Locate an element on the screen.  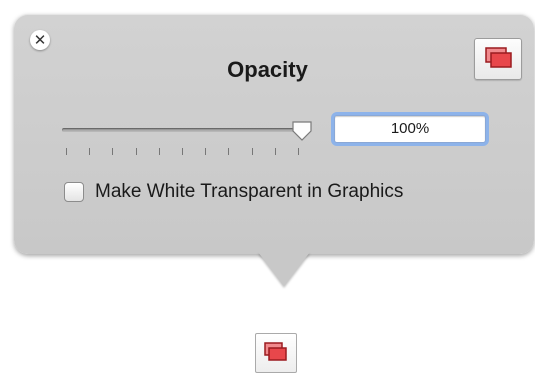
slider-ticks is located at coordinates (182, 152).